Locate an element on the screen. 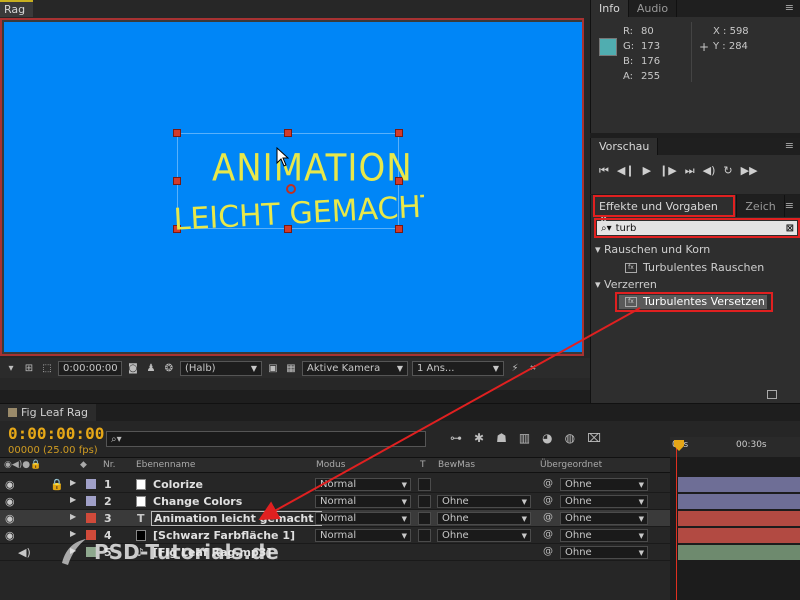 This screenshot has width=800, height=600. draft-3d-icon: ✱ is located at coordinates (479, 438).